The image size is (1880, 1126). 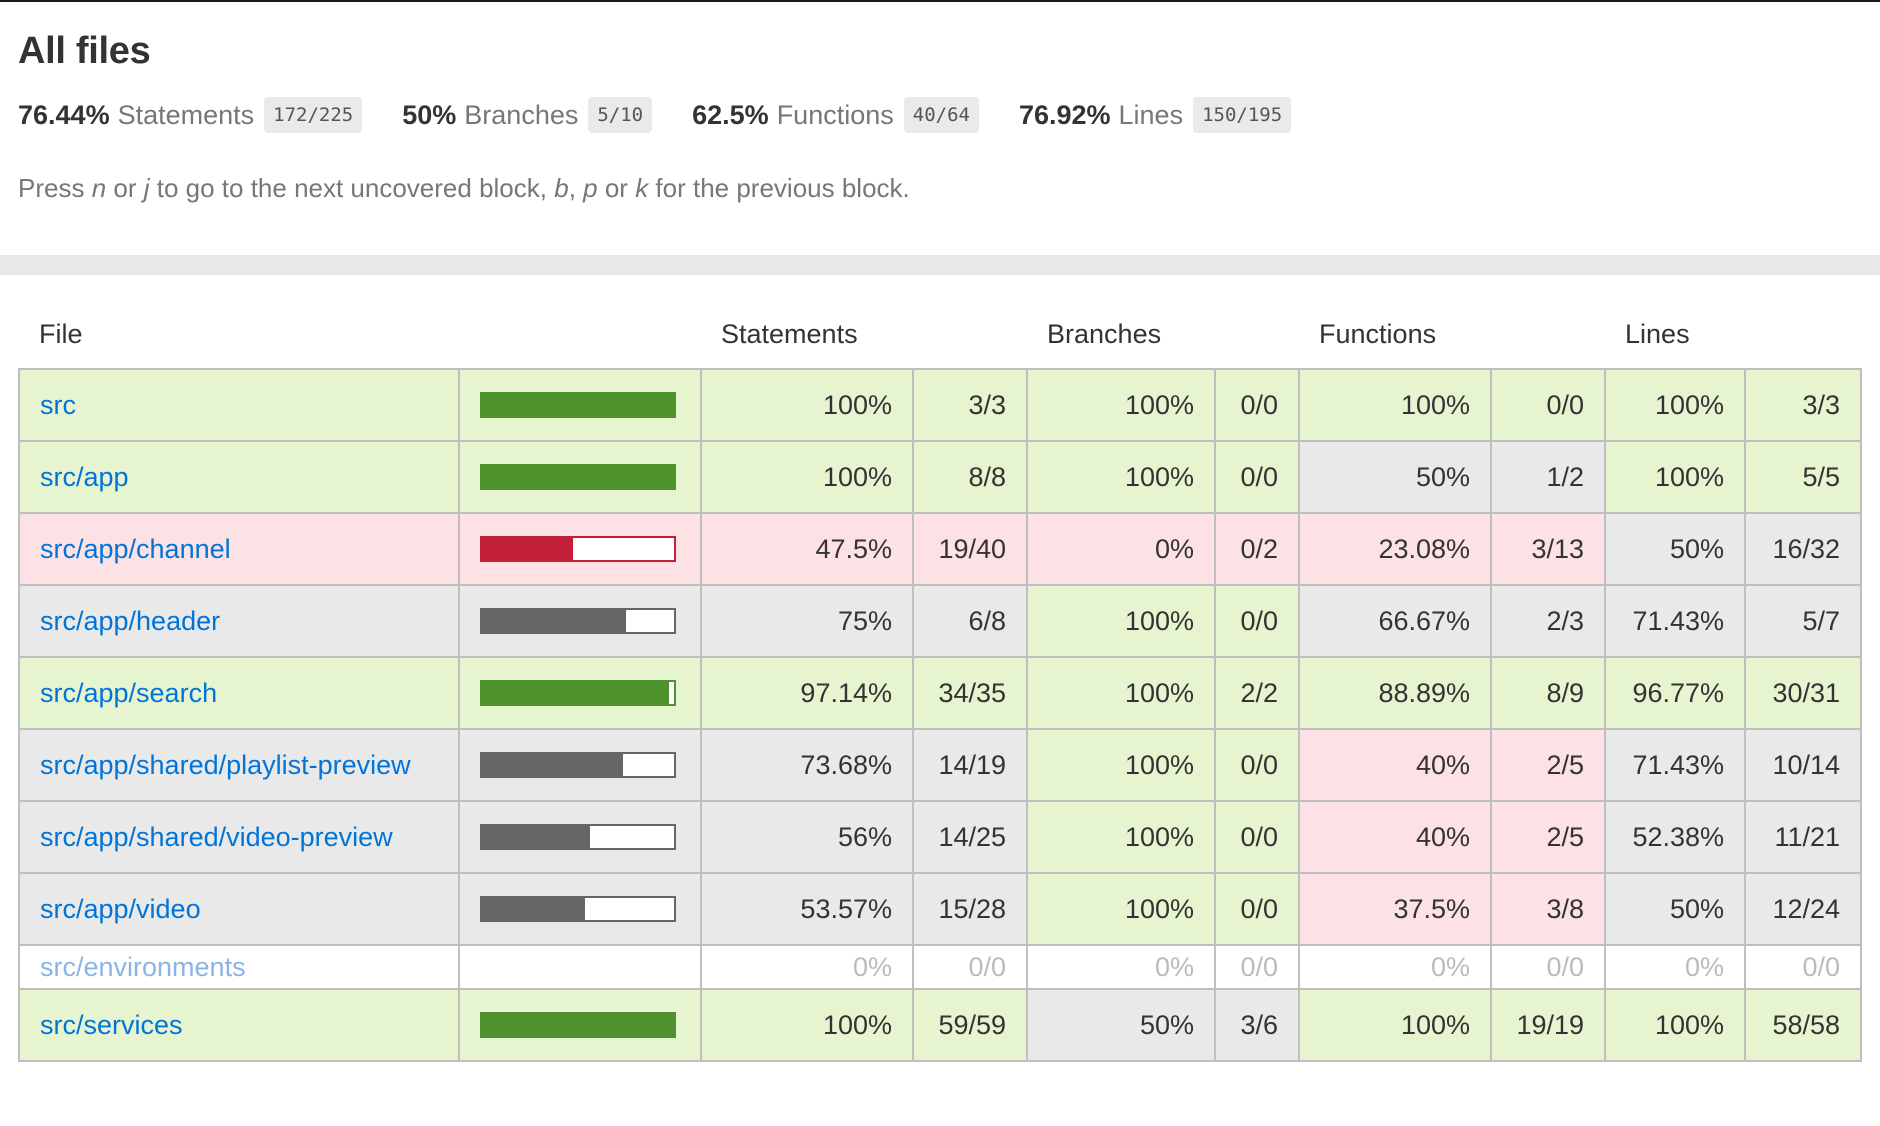 What do you see at coordinates (186, 114) in the screenshot?
I see `summary-label: Statements` at bounding box center [186, 114].